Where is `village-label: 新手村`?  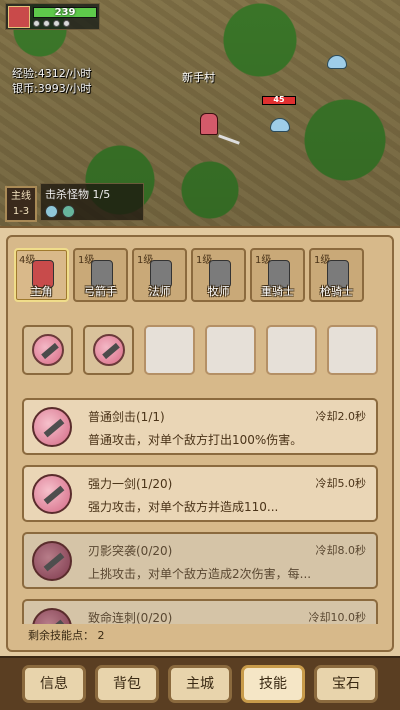
village-label: 新手村 is located at coordinates (198, 77).